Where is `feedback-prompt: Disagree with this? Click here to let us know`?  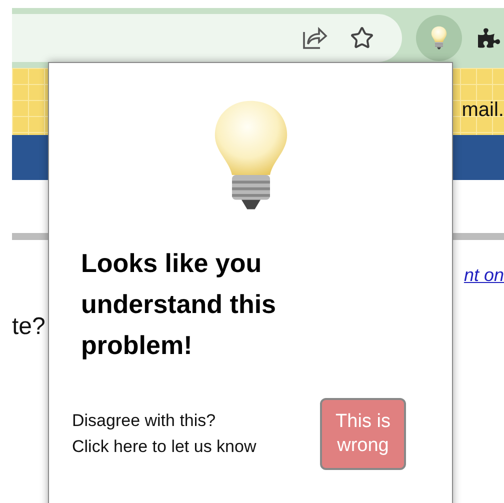
feedback-prompt: Disagree with this? Click here to let us know is located at coordinates (164, 434).